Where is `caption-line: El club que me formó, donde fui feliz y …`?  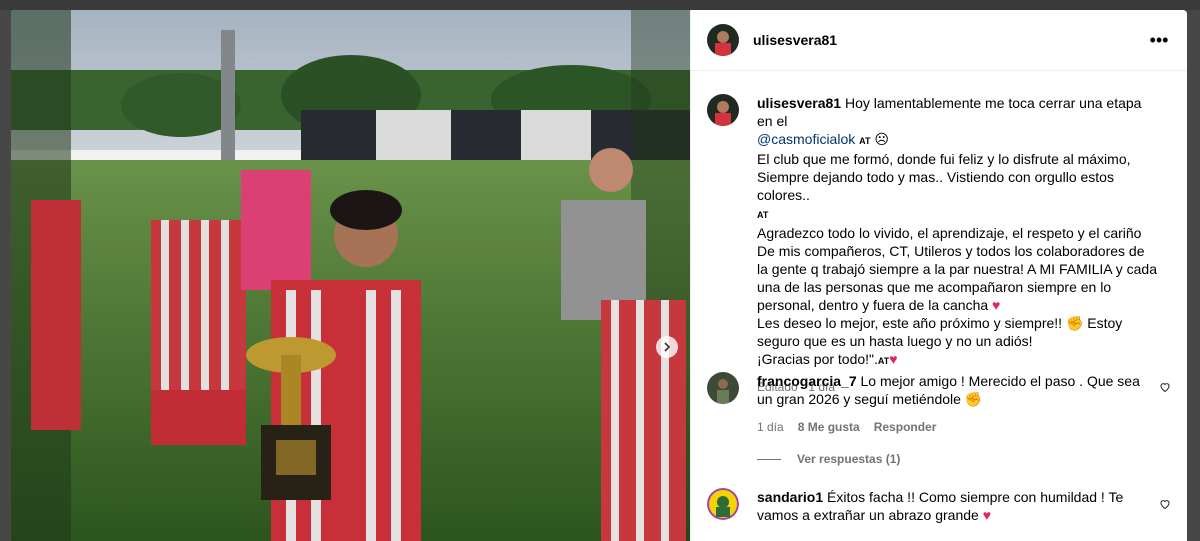 caption-line: El club que me formó, donde fui feliz y … is located at coordinates (944, 177).